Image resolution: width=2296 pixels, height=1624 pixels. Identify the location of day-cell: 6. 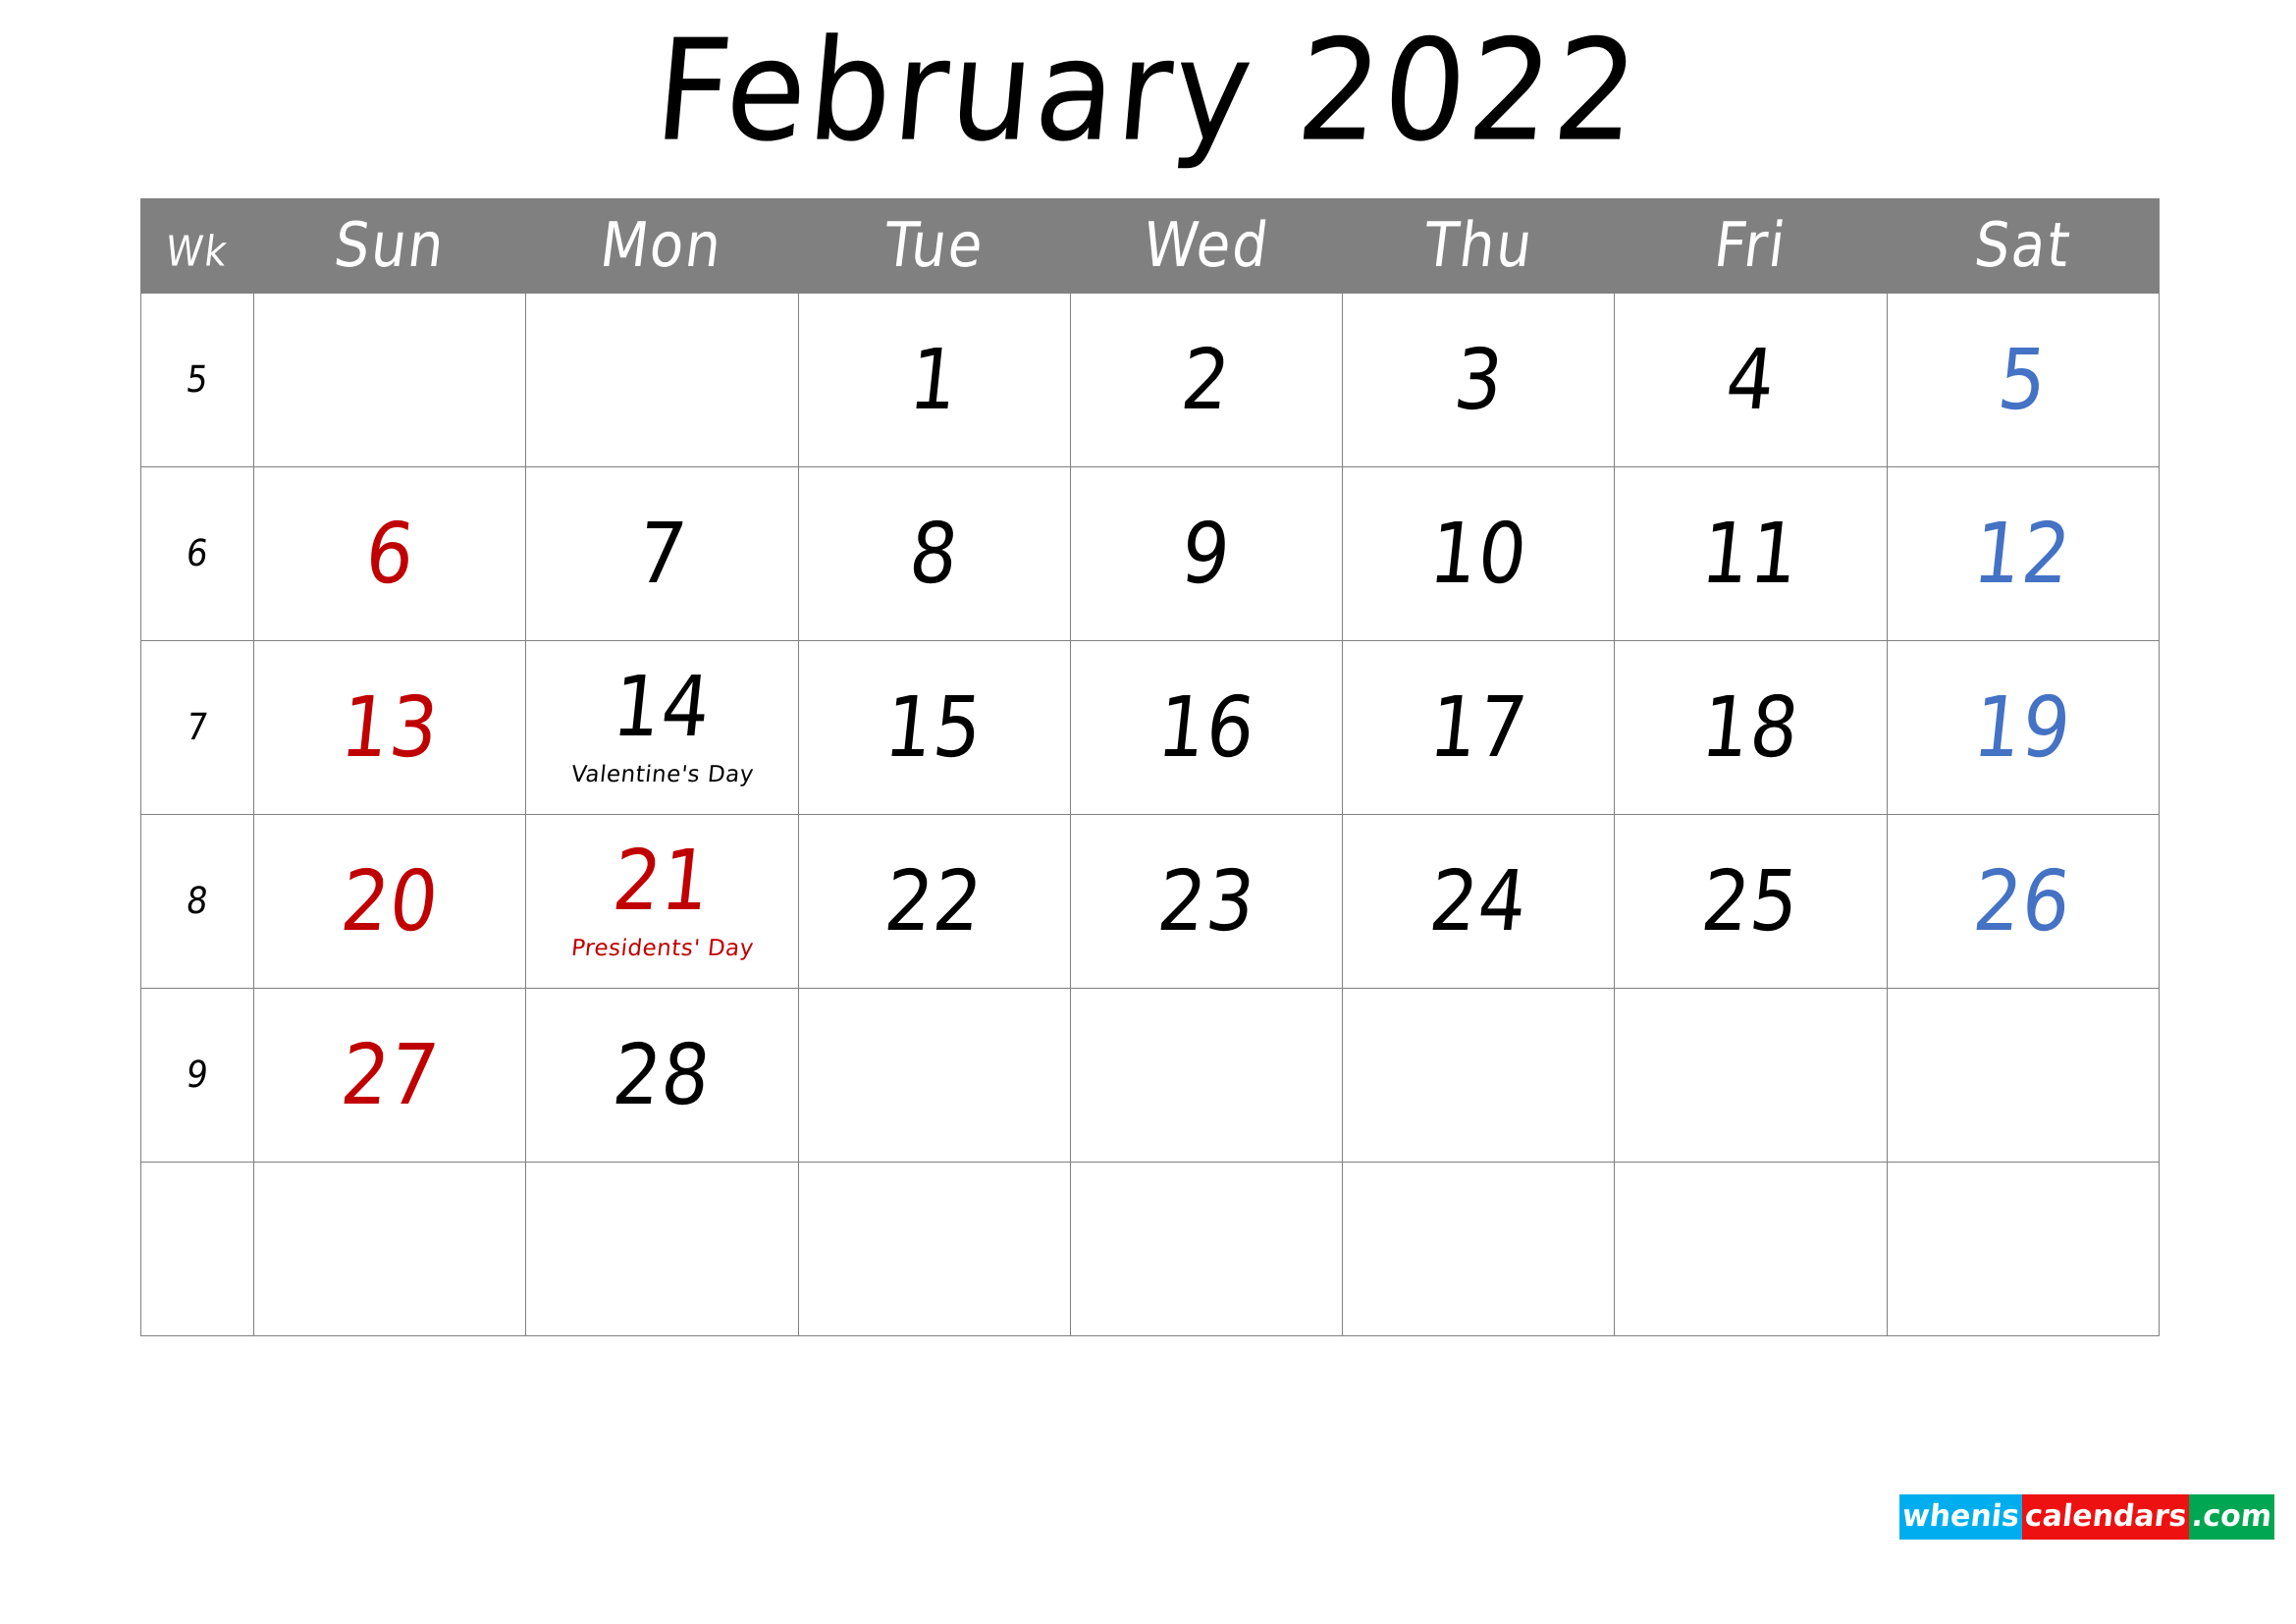
(390, 553).